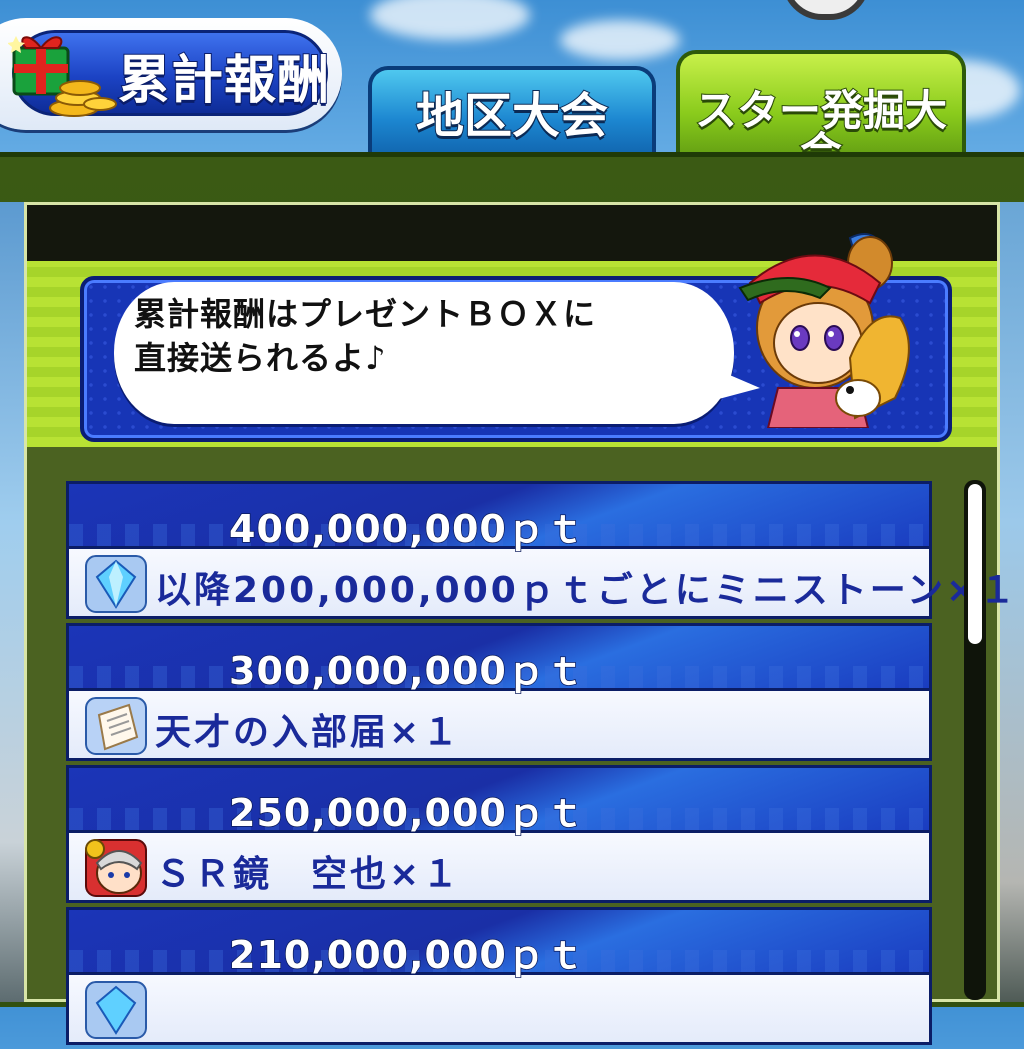  Describe the element at coordinates (824, 330) in the screenshot. I see `guide-character-icon` at that location.